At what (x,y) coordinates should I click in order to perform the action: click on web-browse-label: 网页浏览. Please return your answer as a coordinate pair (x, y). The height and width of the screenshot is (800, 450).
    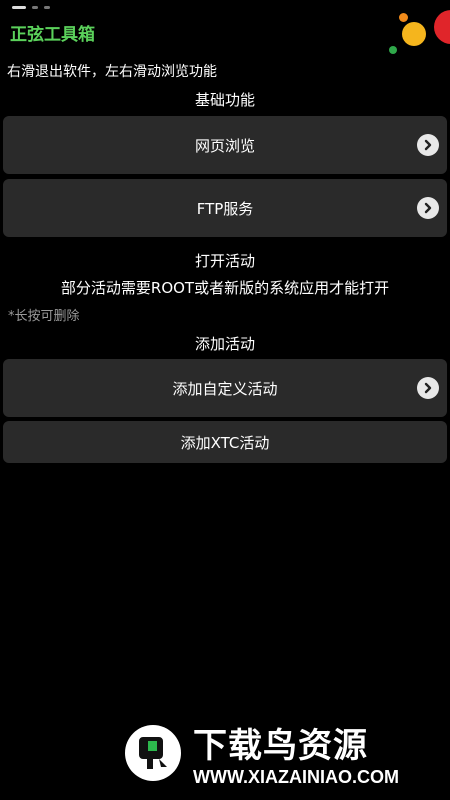
    Looking at the image, I should click on (224, 145).